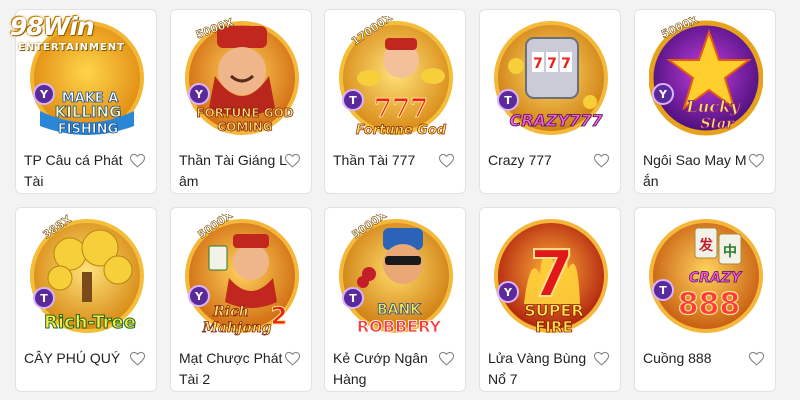  What do you see at coordinates (399, 310) in the screenshot?
I see `svg-text: BANK` at bounding box center [399, 310].